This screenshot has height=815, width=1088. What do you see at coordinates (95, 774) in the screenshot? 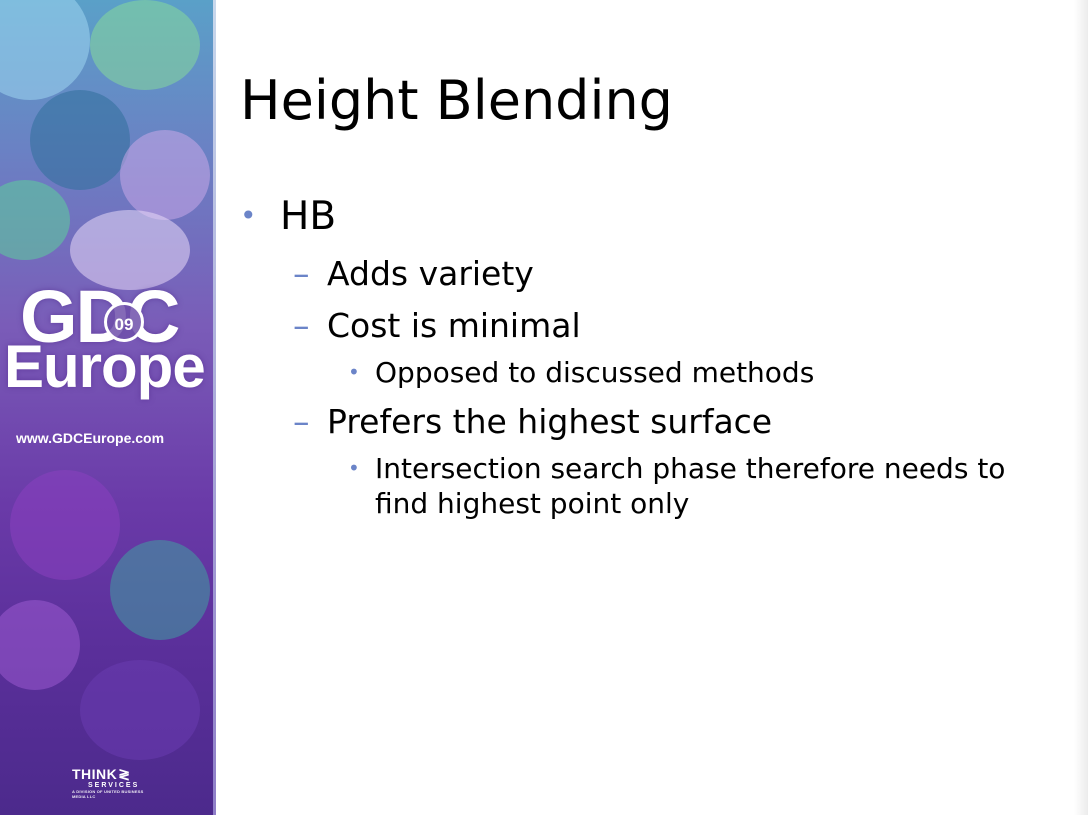
I see `think-logo-text: THINK` at bounding box center [95, 774].